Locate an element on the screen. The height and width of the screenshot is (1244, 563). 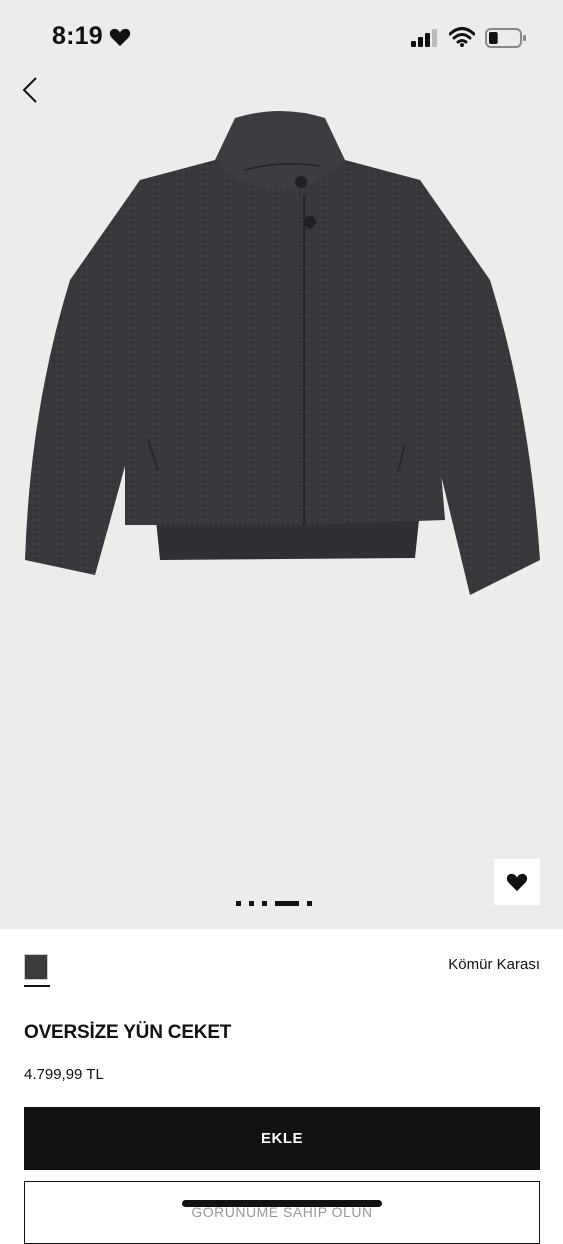
gallery-pagination is located at coordinates (274, 903).